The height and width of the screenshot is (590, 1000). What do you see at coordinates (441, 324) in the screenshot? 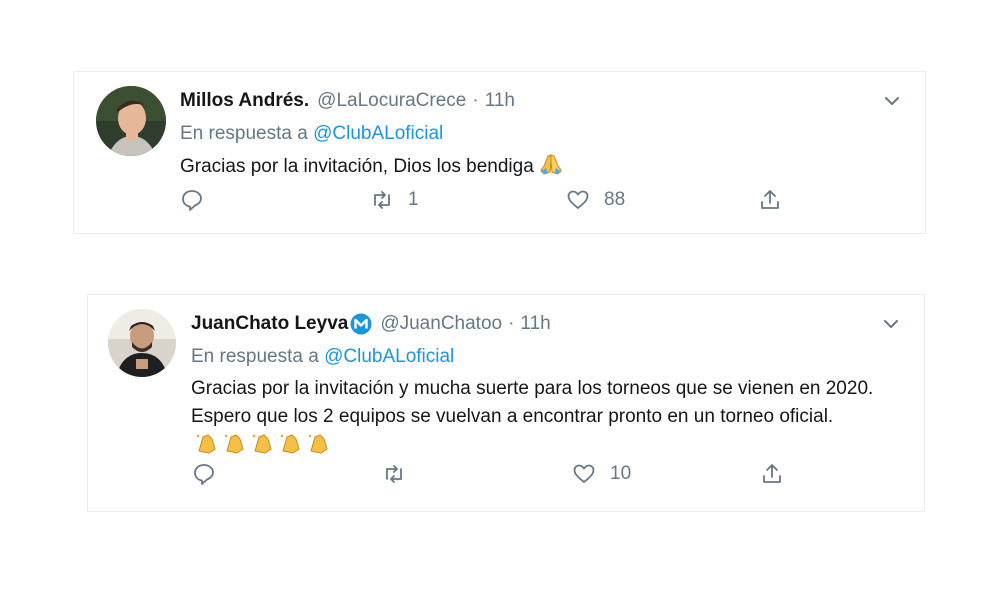
I see `user-handle: @JuanChatoo` at bounding box center [441, 324].